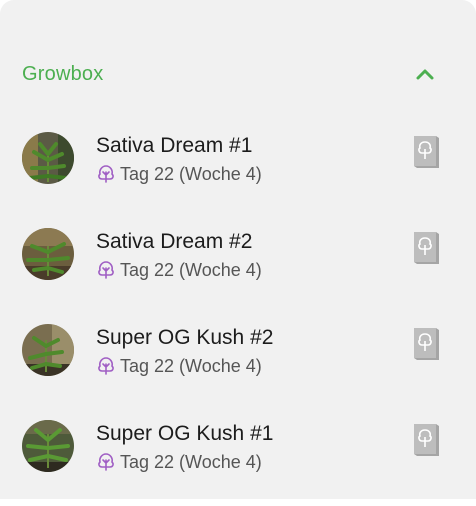 The image size is (476, 506). What do you see at coordinates (63, 74) in the screenshot?
I see `section-title: Growbox` at bounding box center [63, 74].